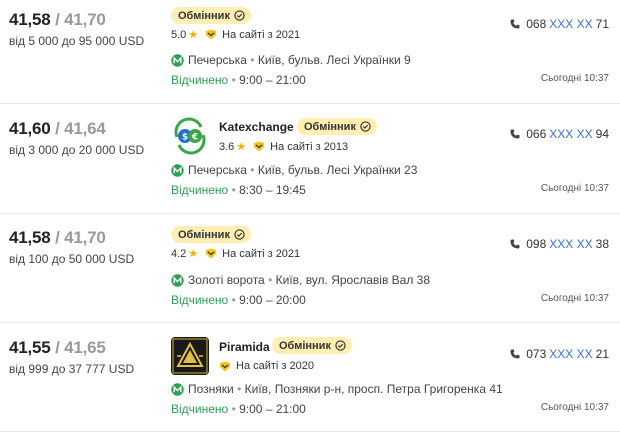  Describe the element at coordinates (238, 190) in the screenshot. I see `hours-line: Відчинено • 8:30 – 19:45` at that location.